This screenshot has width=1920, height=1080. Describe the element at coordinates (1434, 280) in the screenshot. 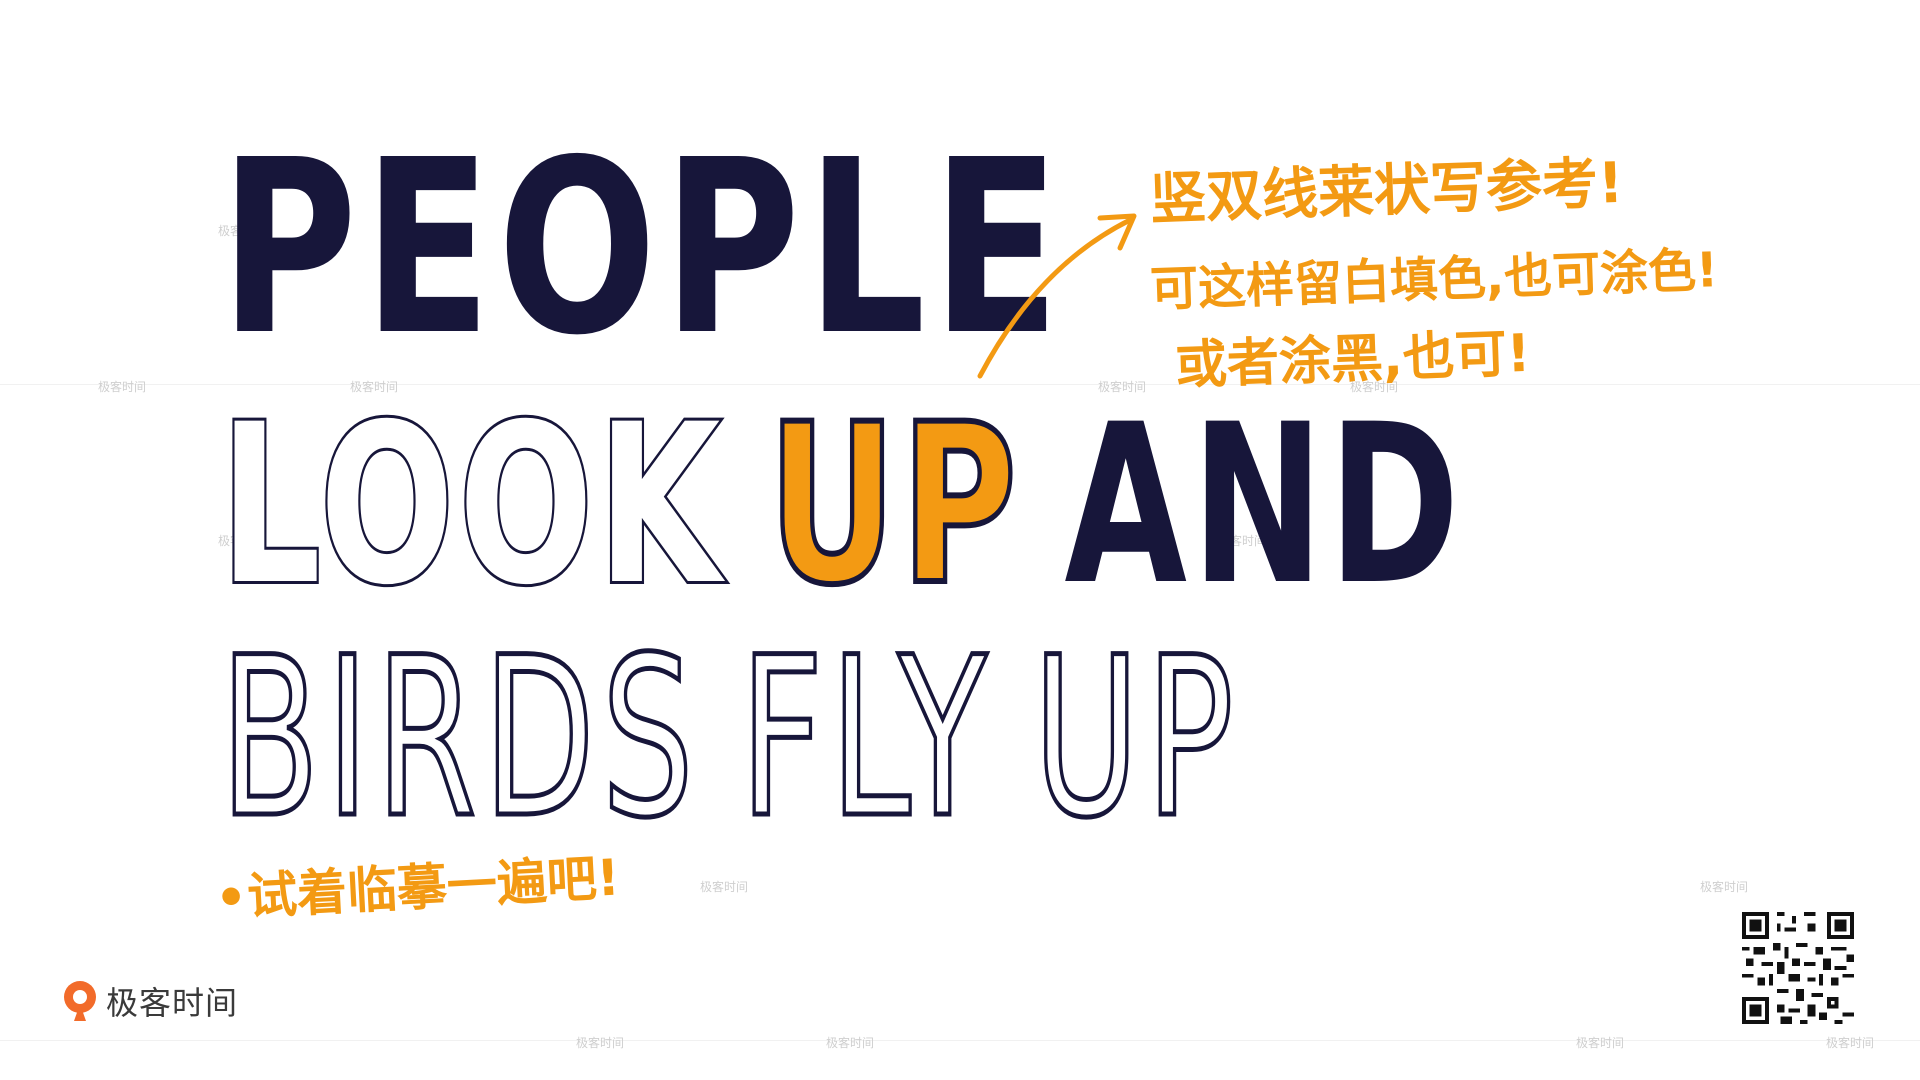

I see `note-fill-color: 可这样留白填色,也可涂色!` at that location.